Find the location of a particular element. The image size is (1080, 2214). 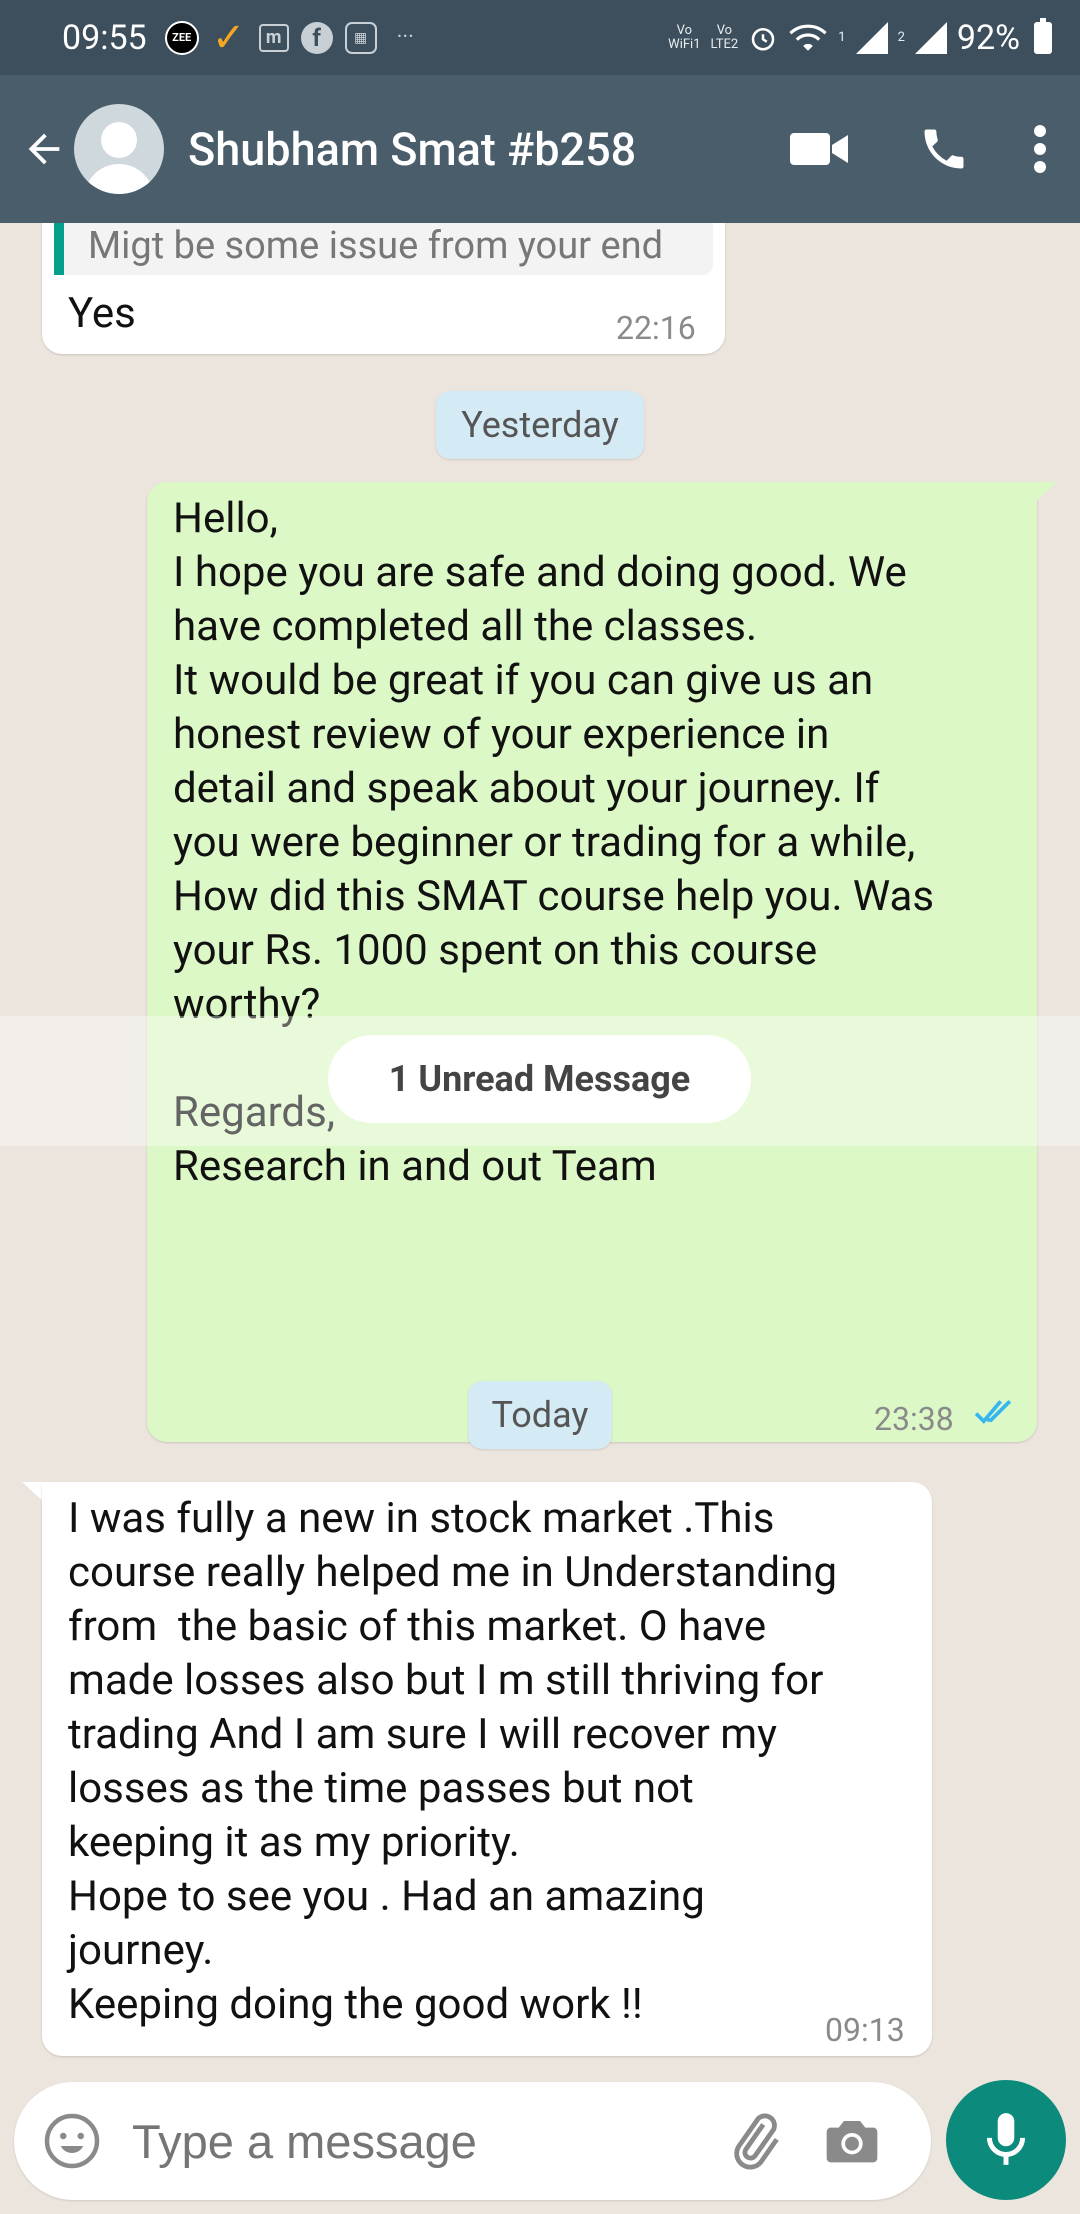

volte-wifi-top: Vo is located at coordinates (684, 30).